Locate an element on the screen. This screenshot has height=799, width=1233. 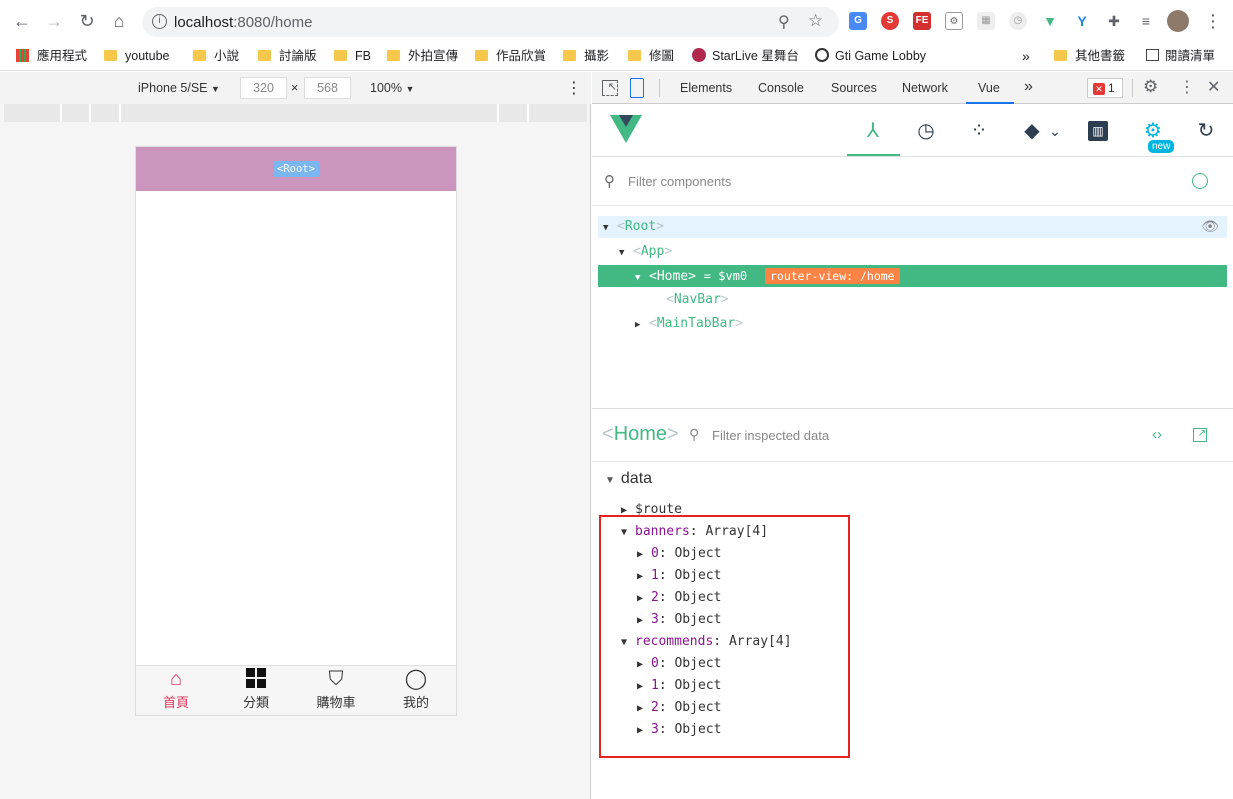
bookmark-star-icon: ☆ is located at coordinates (815, 21).